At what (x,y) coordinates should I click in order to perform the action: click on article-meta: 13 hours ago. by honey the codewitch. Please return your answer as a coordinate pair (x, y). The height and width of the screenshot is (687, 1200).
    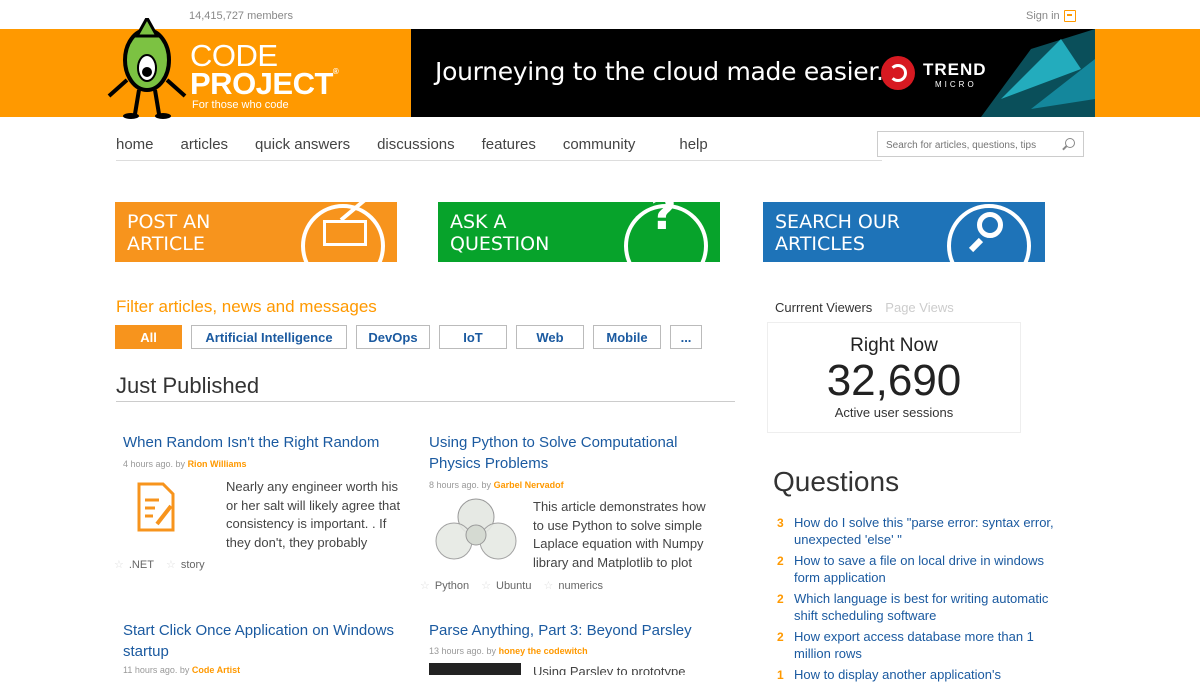
    Looking at the image, I should click on (508, 651).